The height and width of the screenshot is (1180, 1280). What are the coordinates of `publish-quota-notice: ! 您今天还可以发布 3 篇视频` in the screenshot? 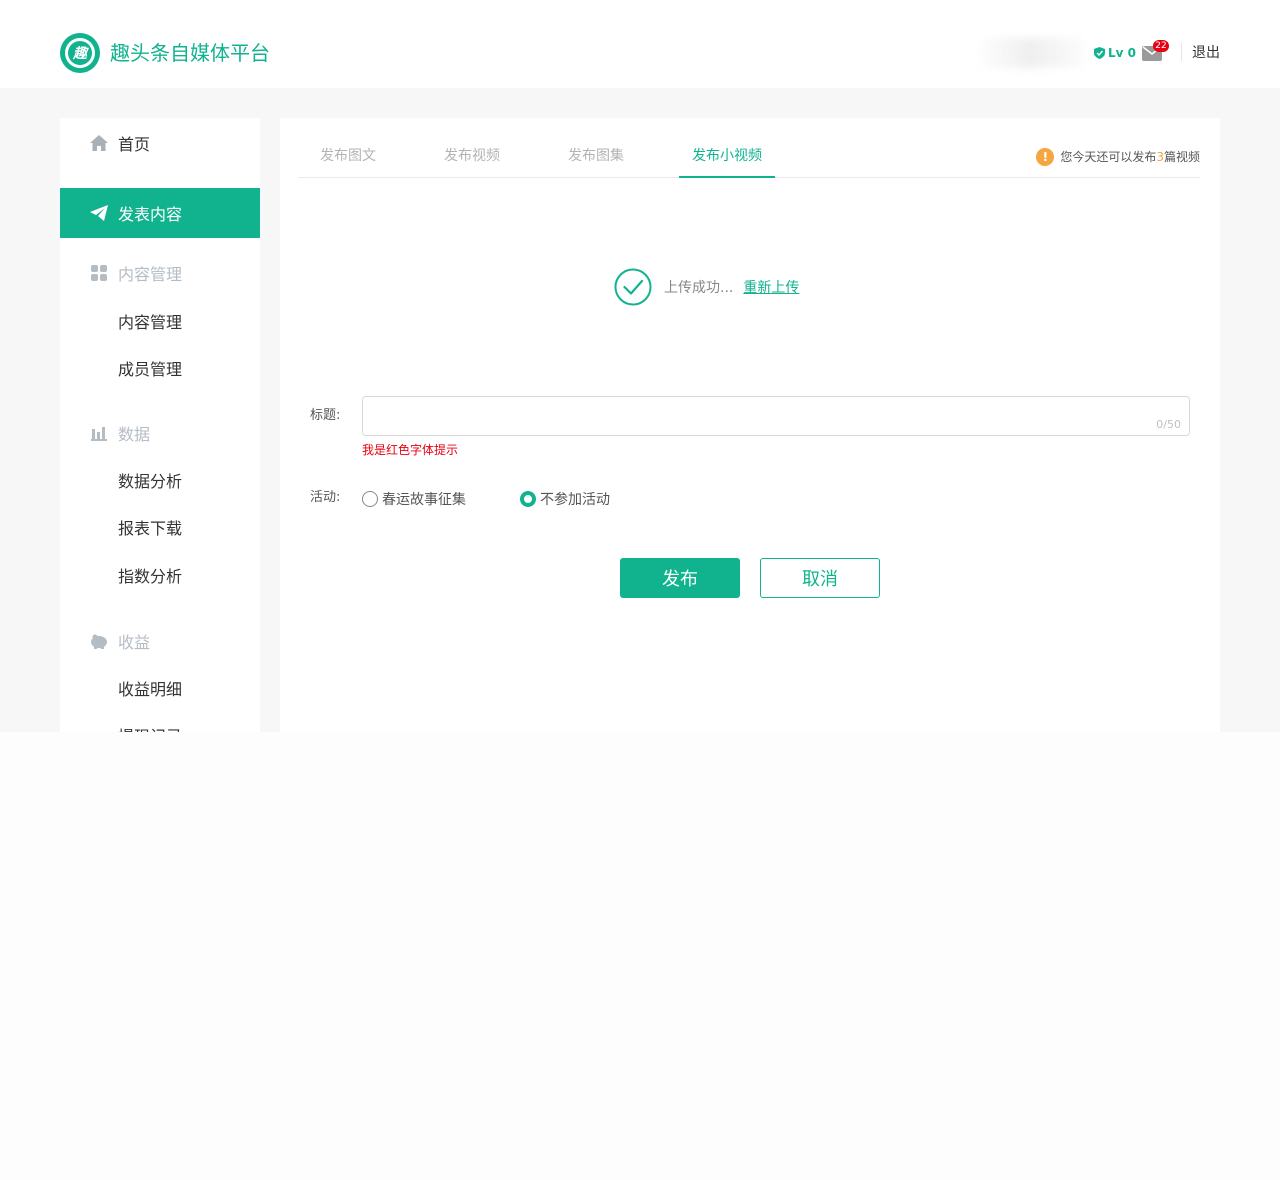 It's located at (1118, 157).